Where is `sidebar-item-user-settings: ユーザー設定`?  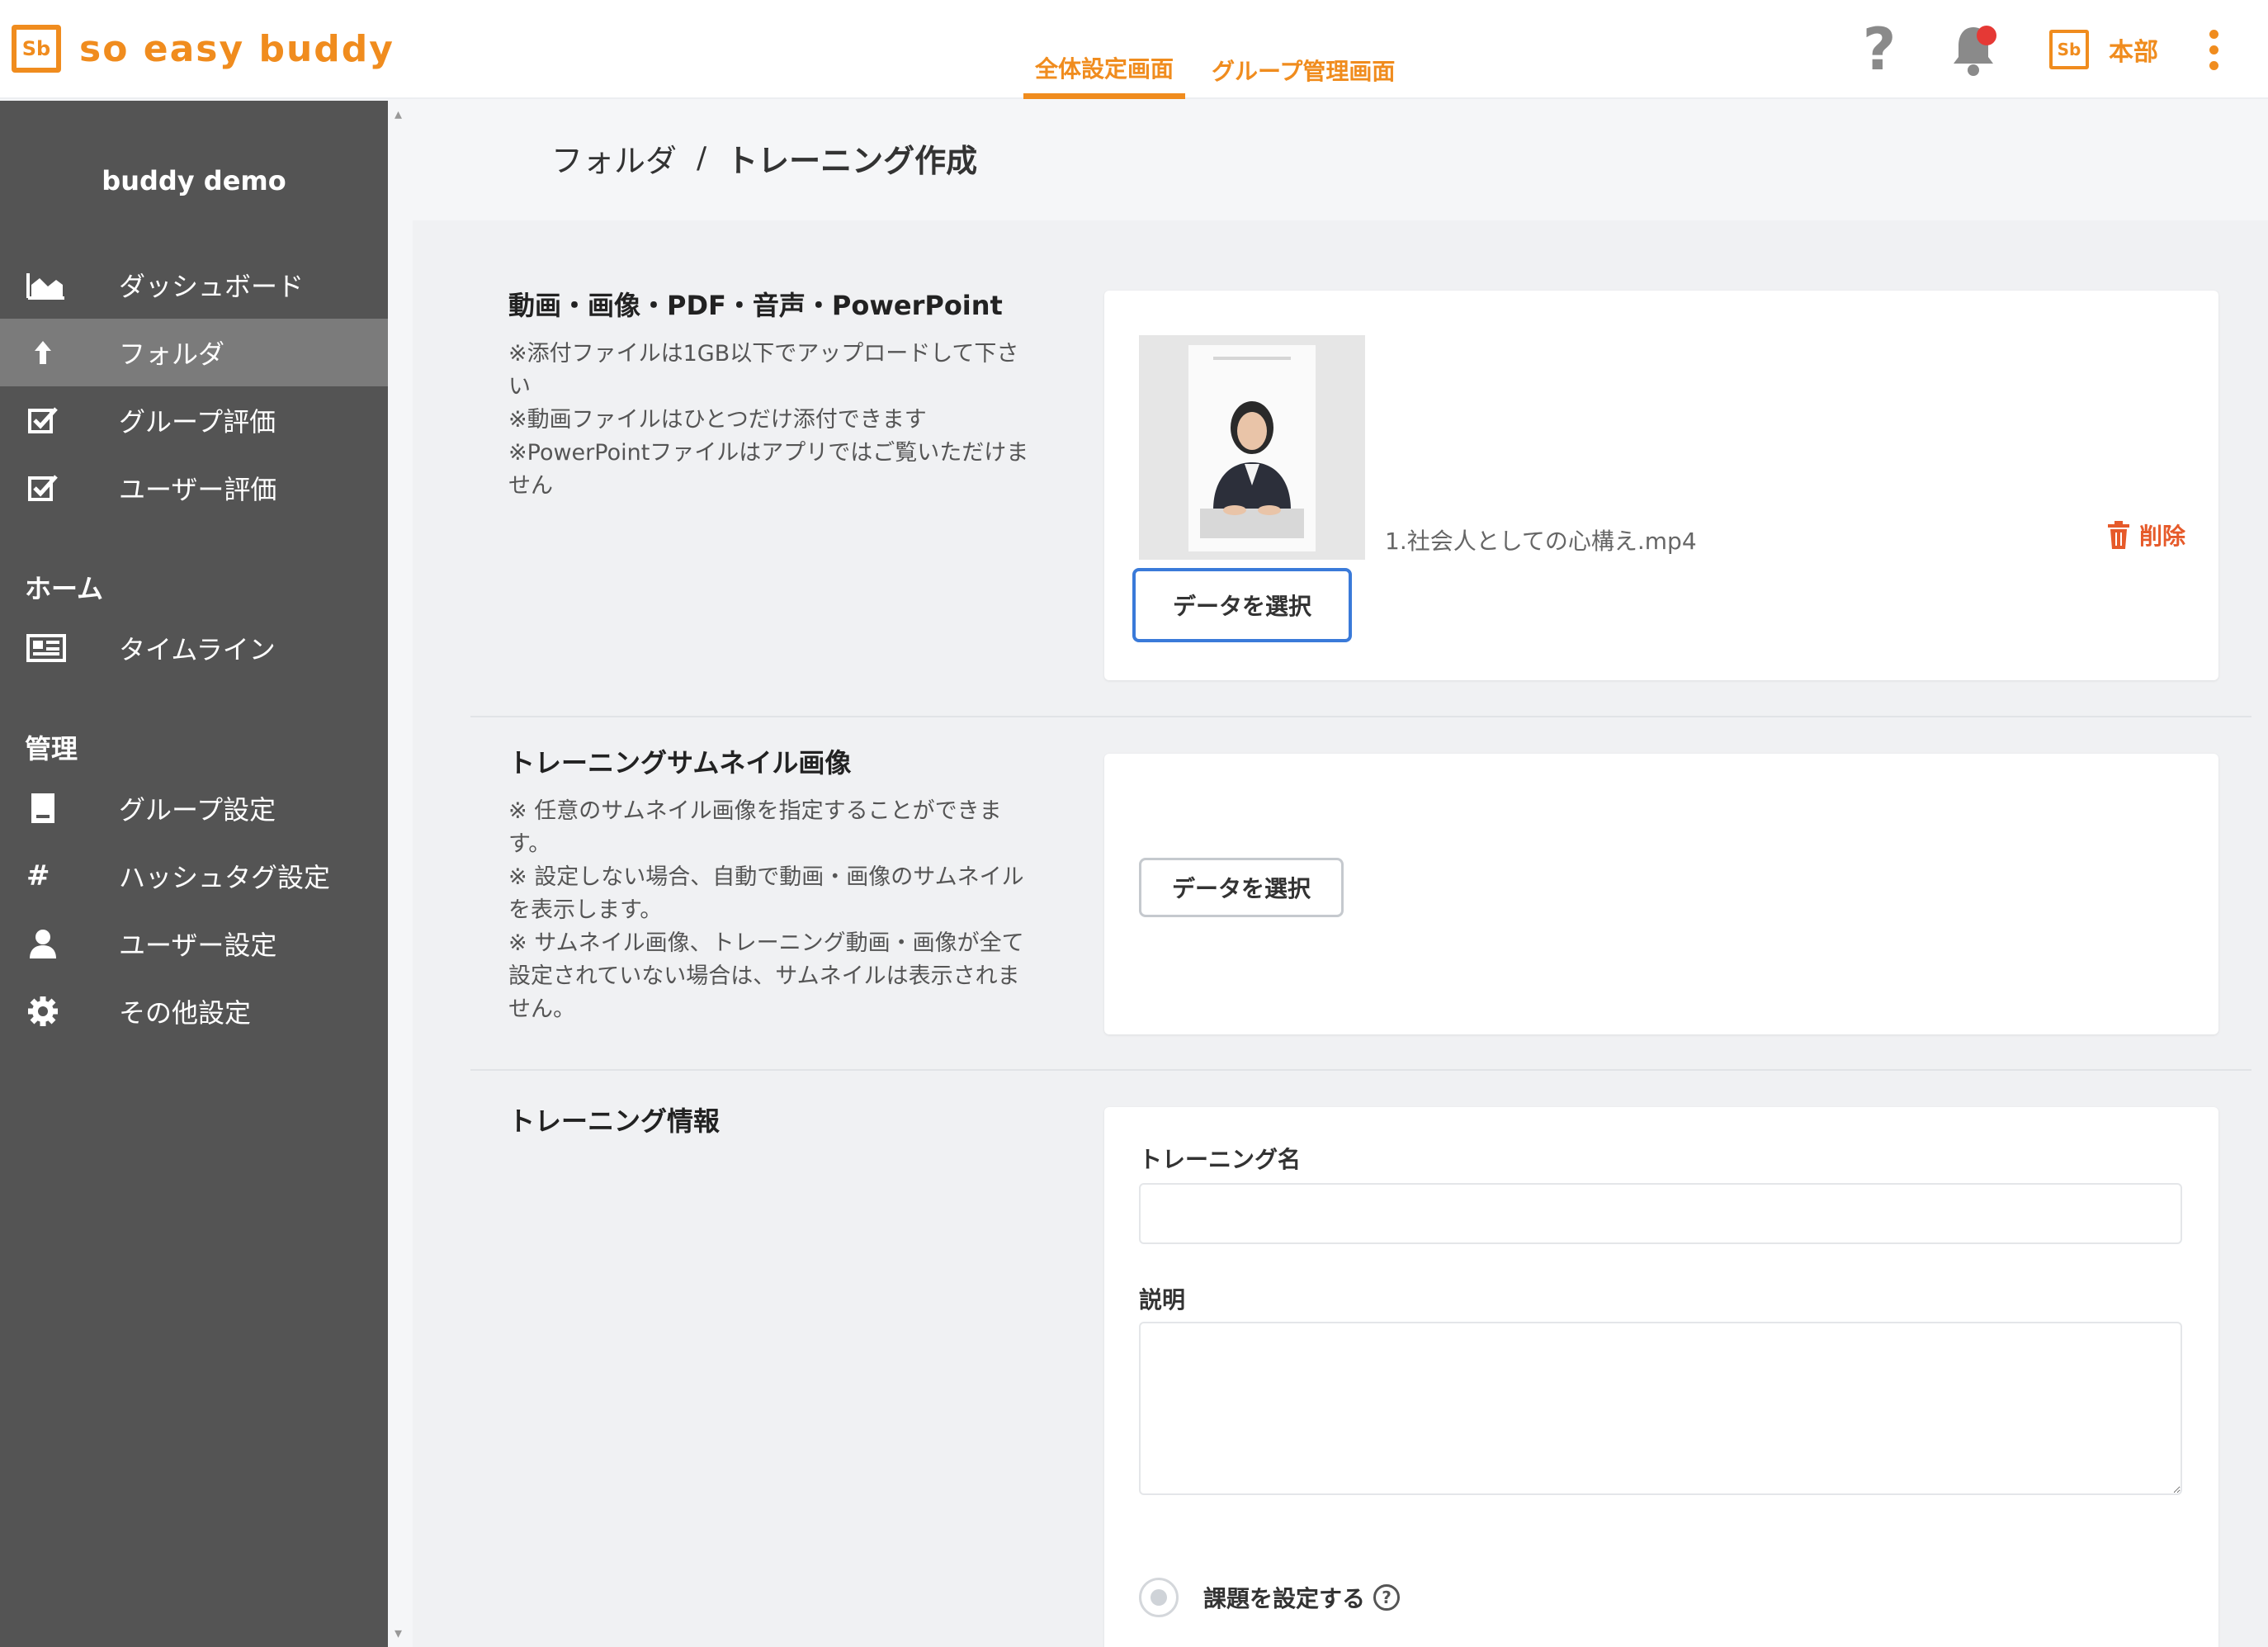
sidebar-item-user-settings: ユーザー設定 is located at coordinates (194, 944).